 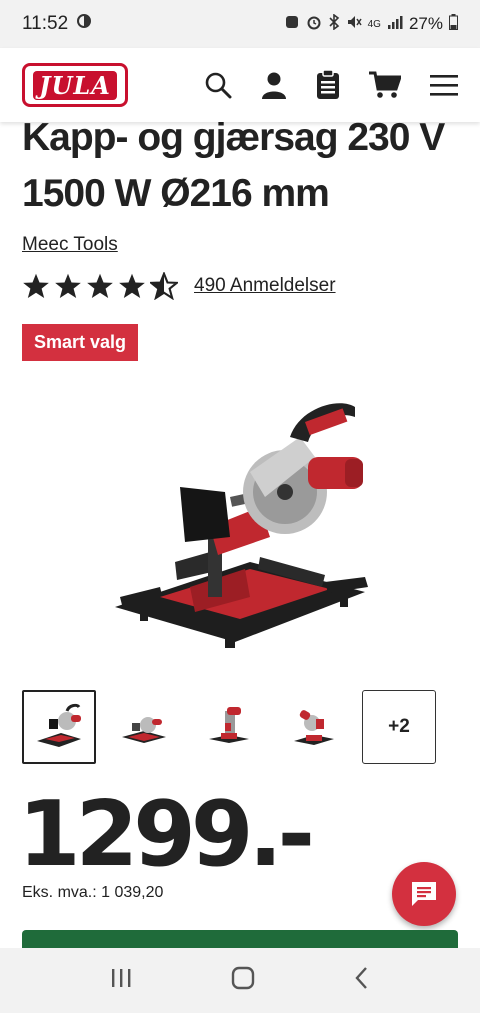 I want to click on battery-level: 27%, so click(x=425, y=23).